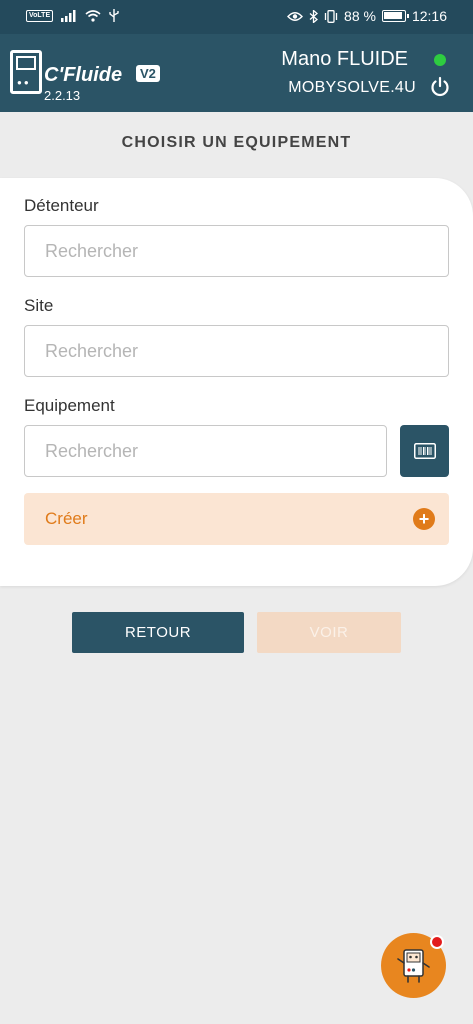 The image size is (473, 1024). I want to click on logo-screen, so click(26, 63).